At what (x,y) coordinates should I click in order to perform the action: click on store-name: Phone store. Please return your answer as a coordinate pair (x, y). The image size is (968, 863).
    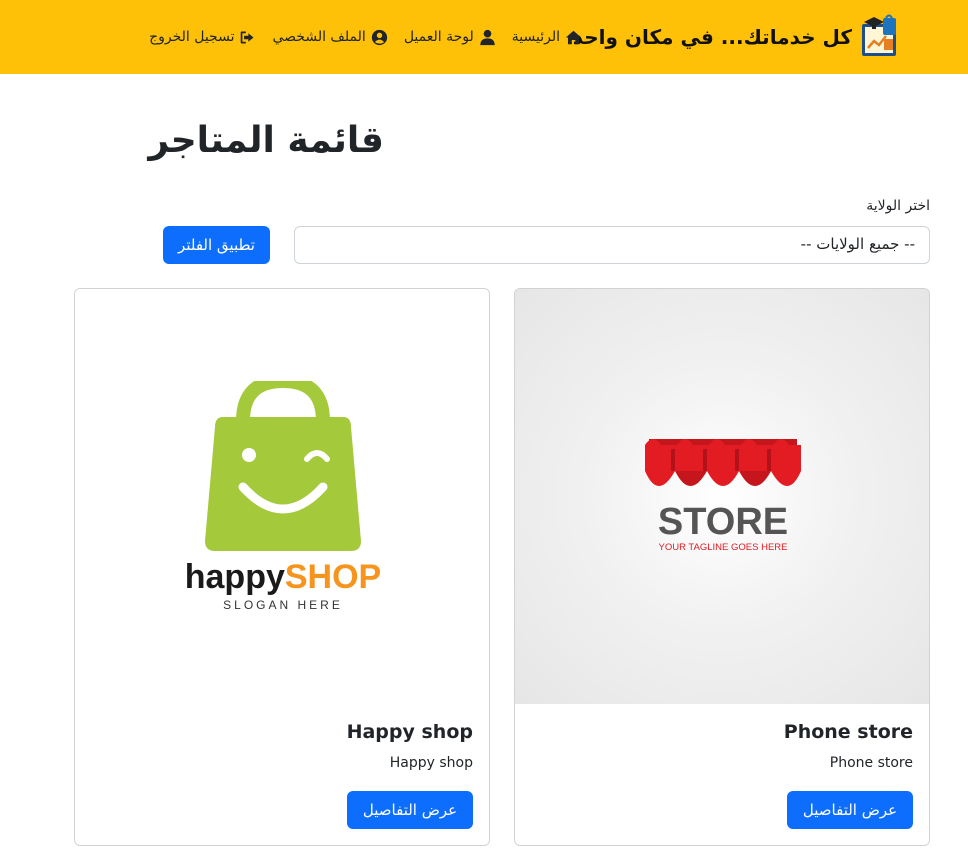
    Looking at the image, I should click on (848, 732).